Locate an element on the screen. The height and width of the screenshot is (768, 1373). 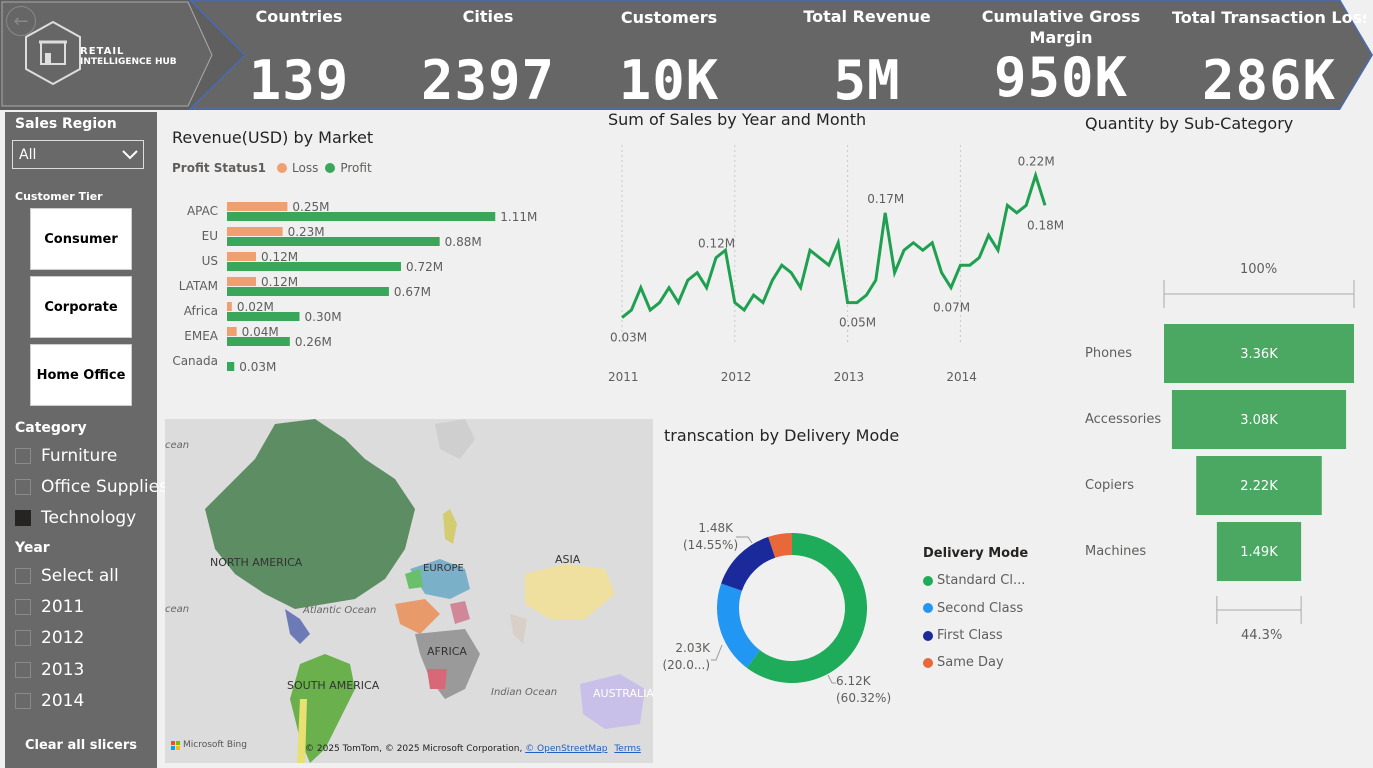
sales-x-tick: 2011 is located at coordinates (623, 377).